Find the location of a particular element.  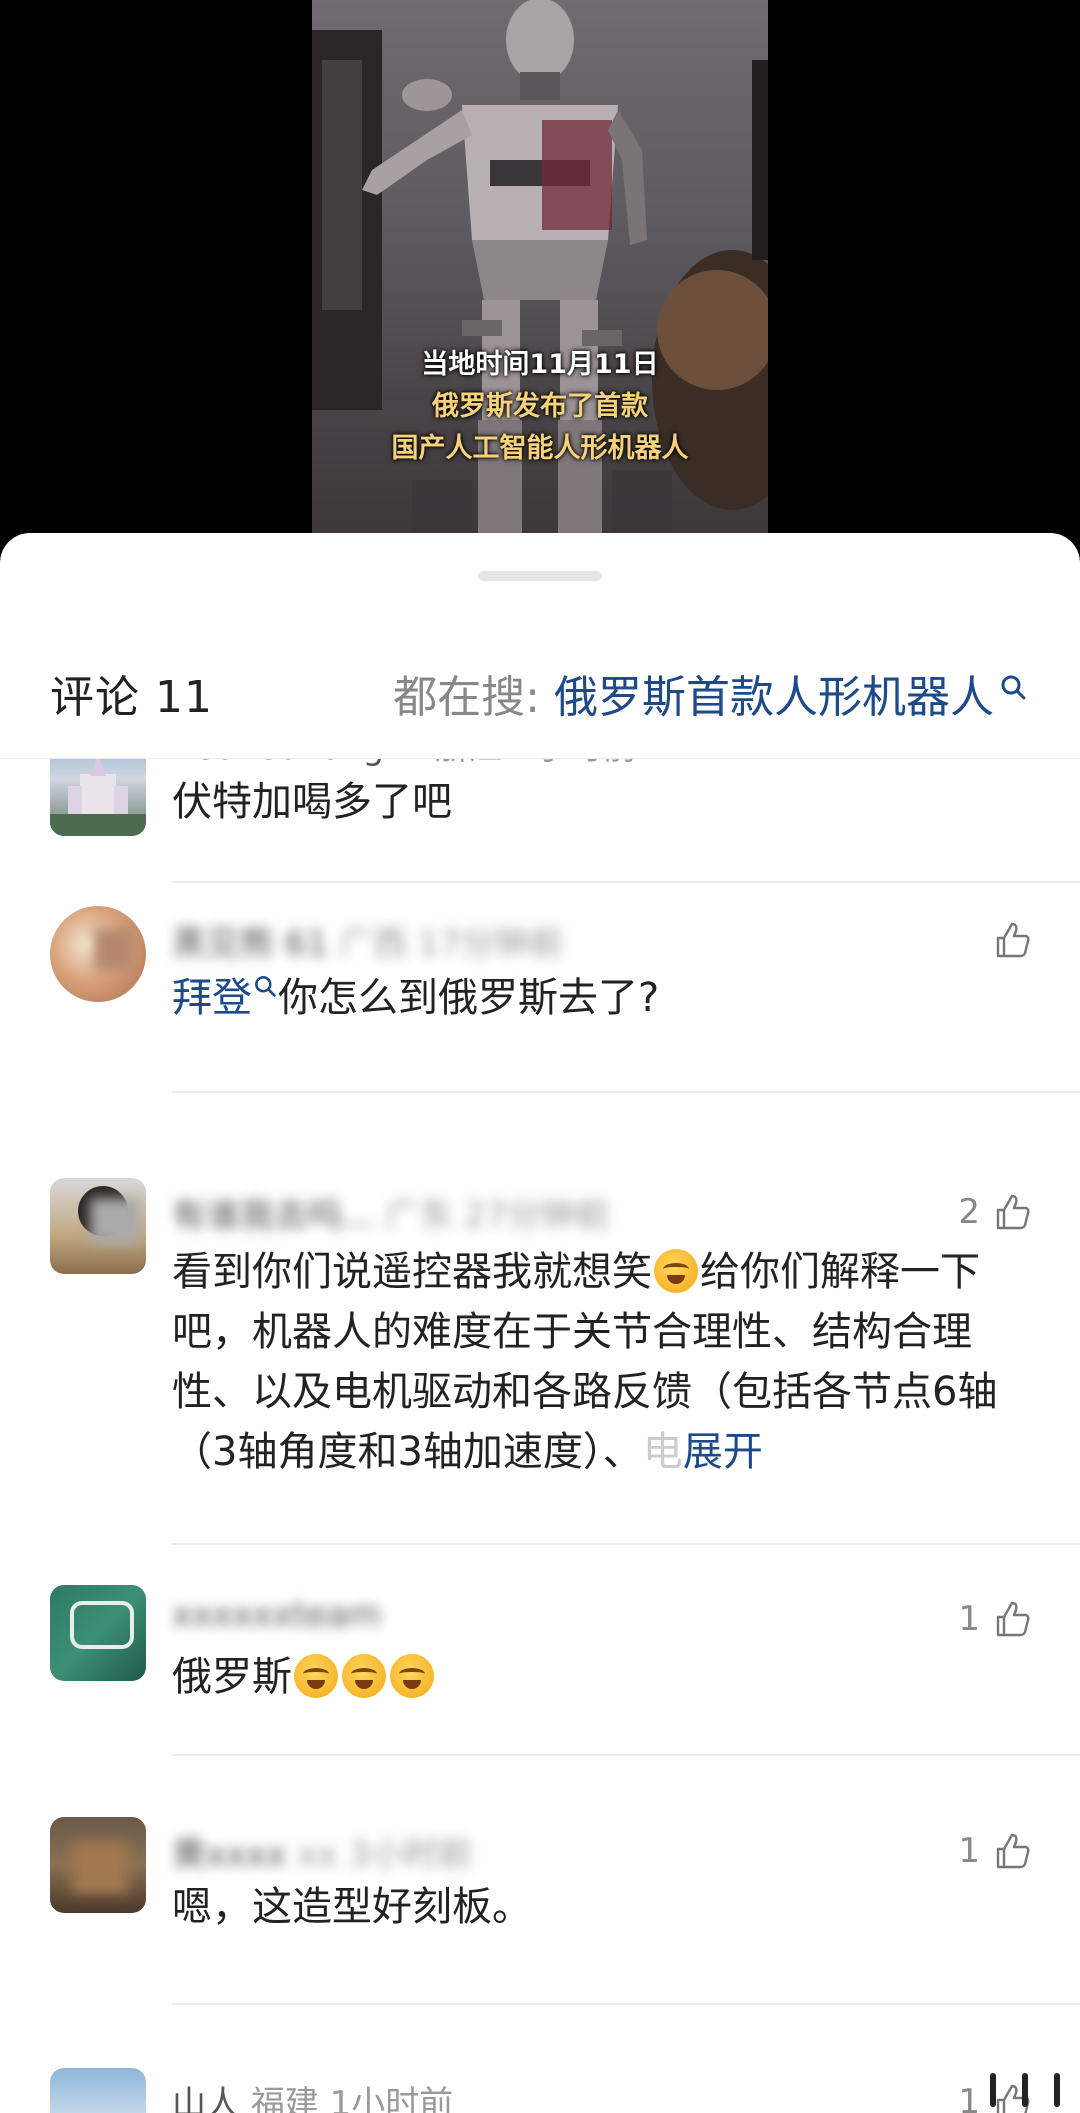

location-time: xx 3小时前 is located at coordinates (384, 1855).